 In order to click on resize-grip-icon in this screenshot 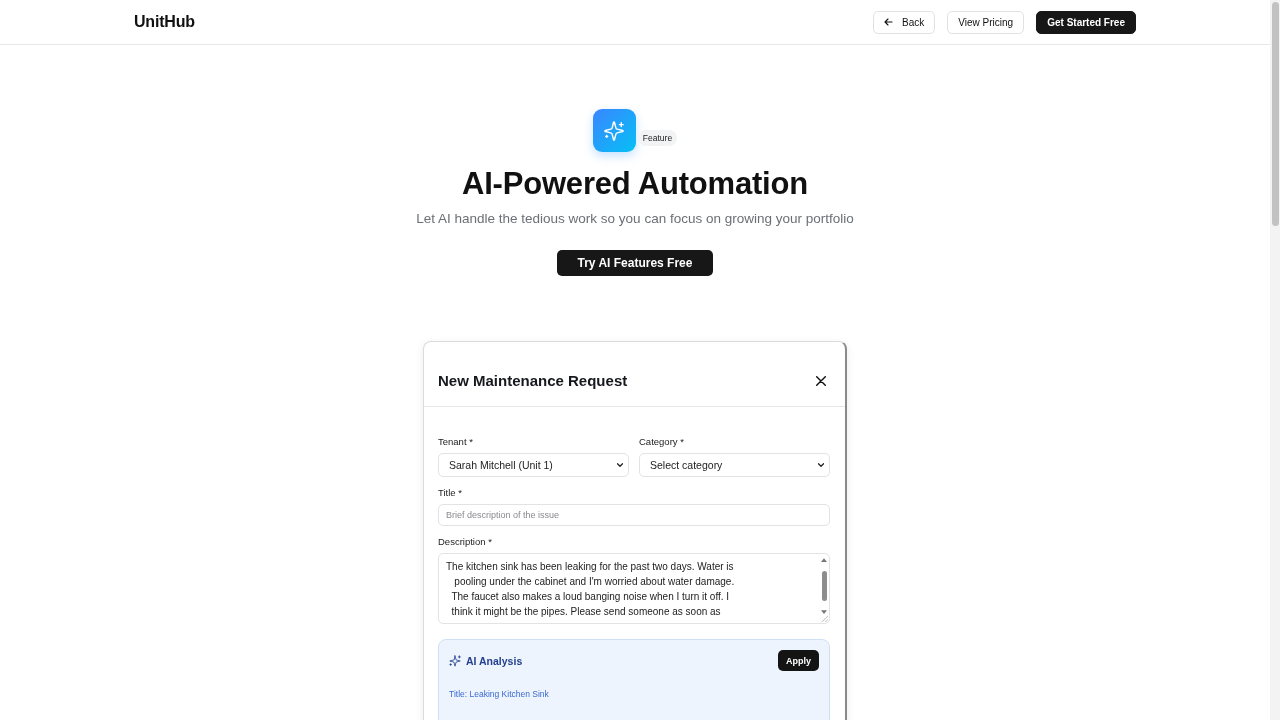, I will do `click(824, 618)`.